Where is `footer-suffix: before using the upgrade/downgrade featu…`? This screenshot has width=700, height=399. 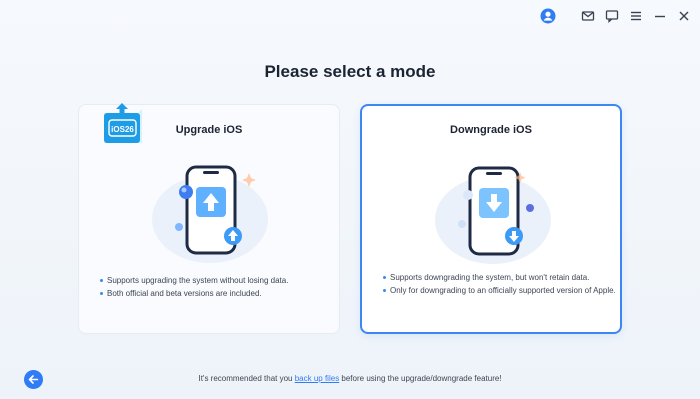 footer-suffix: before using the upgrade/downgrade featu… is located at coordinates (420, 378).